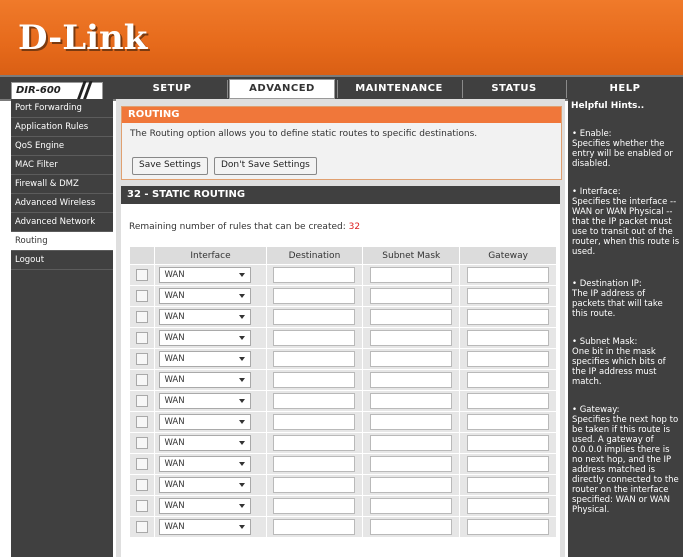  Describe the element at coordinates (62, 127) in the screenshot. I see `sidebar-item-application-rules: Application Rules` at that location.